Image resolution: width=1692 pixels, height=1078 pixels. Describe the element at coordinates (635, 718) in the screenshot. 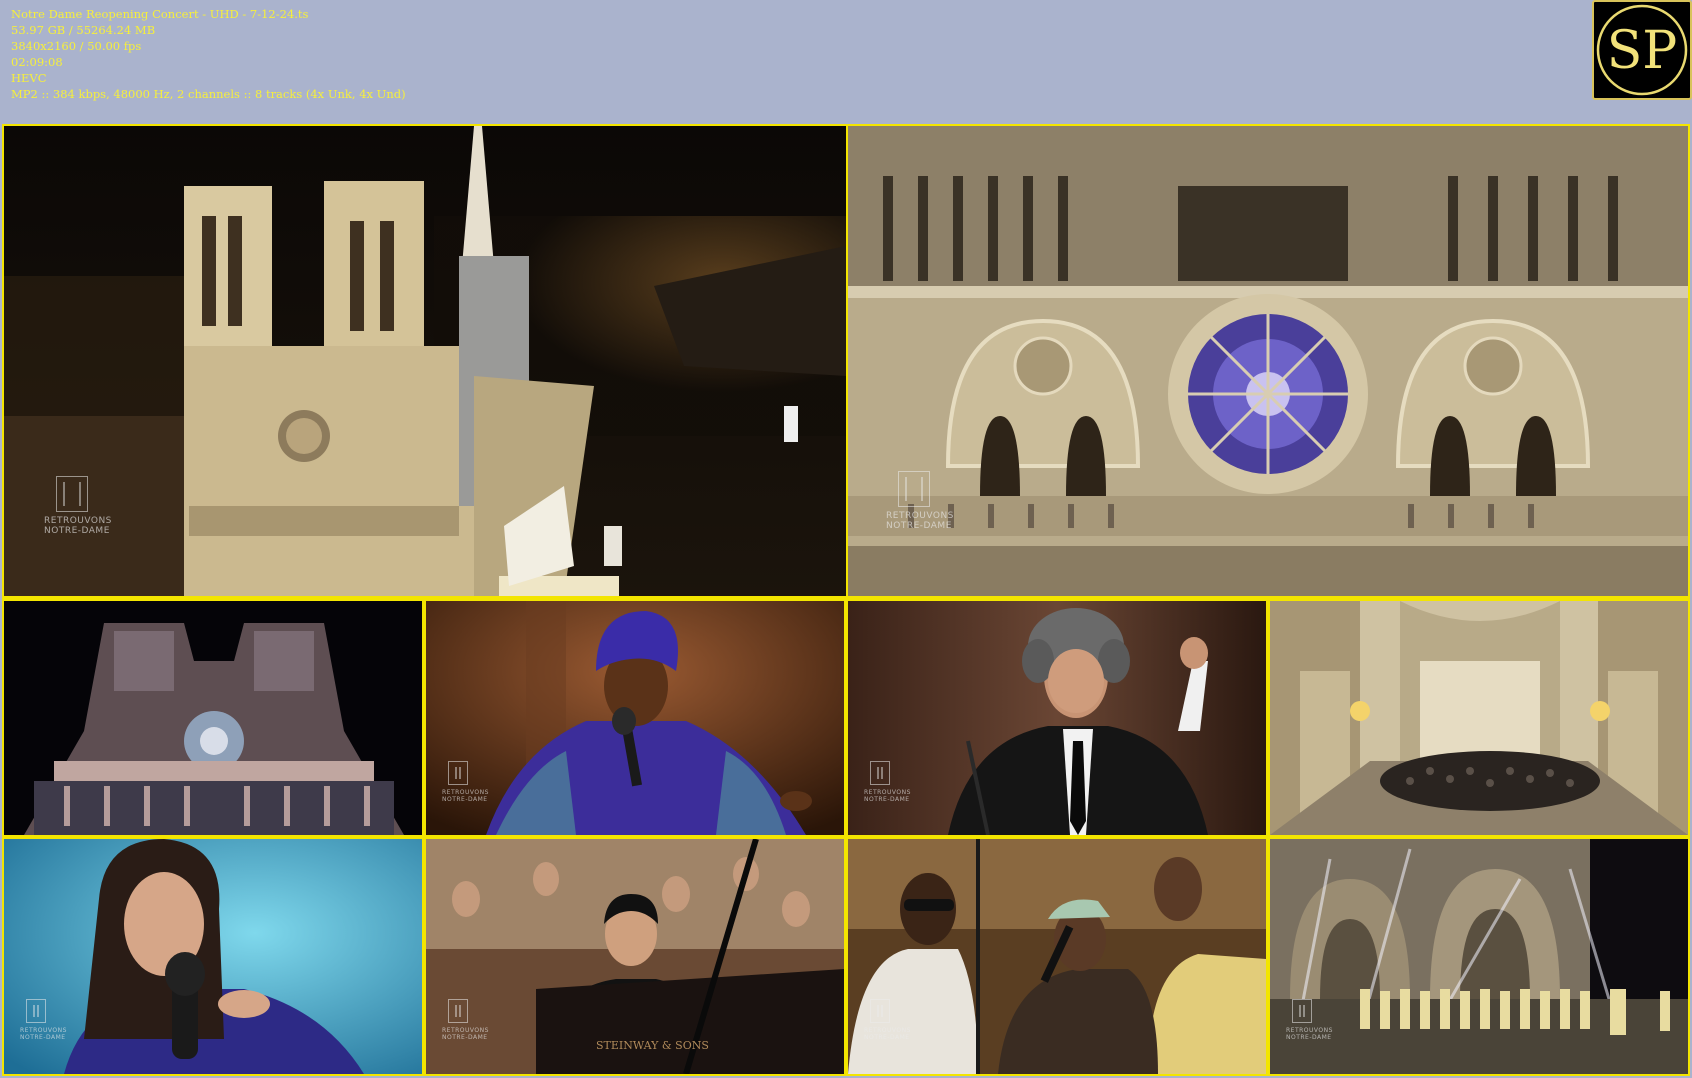

I see `thumbnail-singer-blue-headwrap: RETROUVONS NOTRE-DAME` at that location.